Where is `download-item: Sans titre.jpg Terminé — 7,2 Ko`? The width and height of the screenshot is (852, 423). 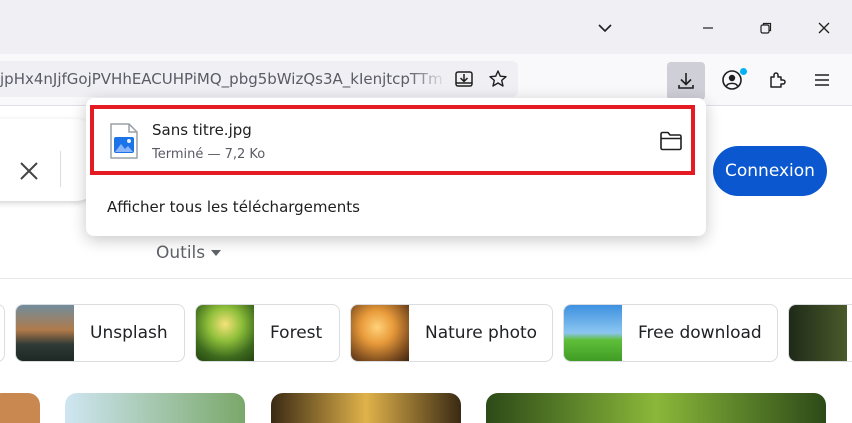
download-item: Sans titre.jpg Terminé — 7,2 Ko is located at coordinates (392, 140).